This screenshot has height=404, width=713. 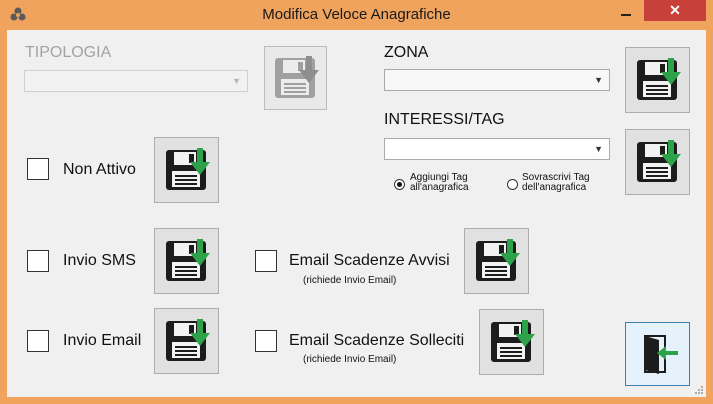 What do you see at coordinates (38, 169) in the screenshot?
I see `non-attivo-checkbox` at bounding box center [38, 169].